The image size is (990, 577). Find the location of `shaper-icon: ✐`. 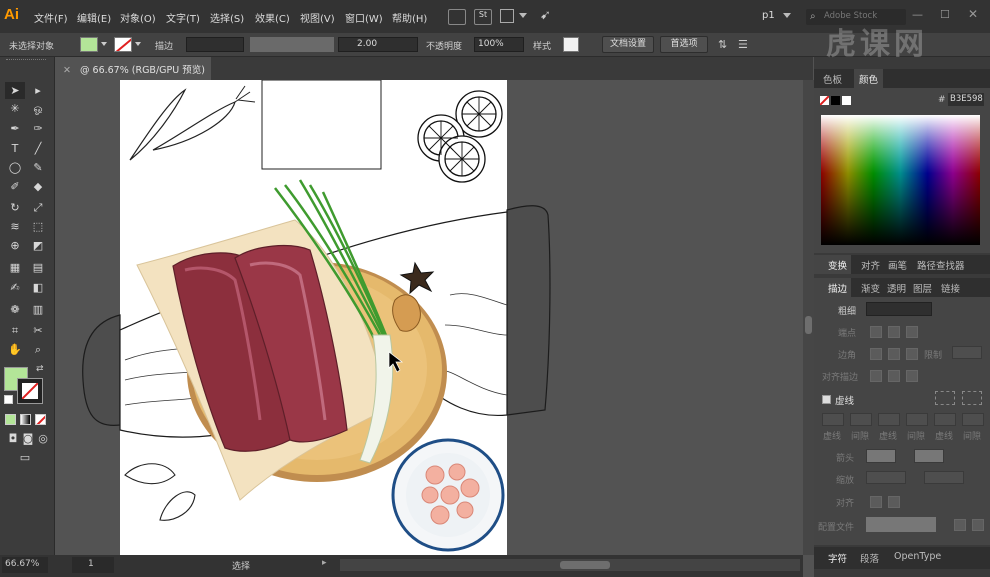

shaper-icon: ✐ is located at coordinates (15, 186).